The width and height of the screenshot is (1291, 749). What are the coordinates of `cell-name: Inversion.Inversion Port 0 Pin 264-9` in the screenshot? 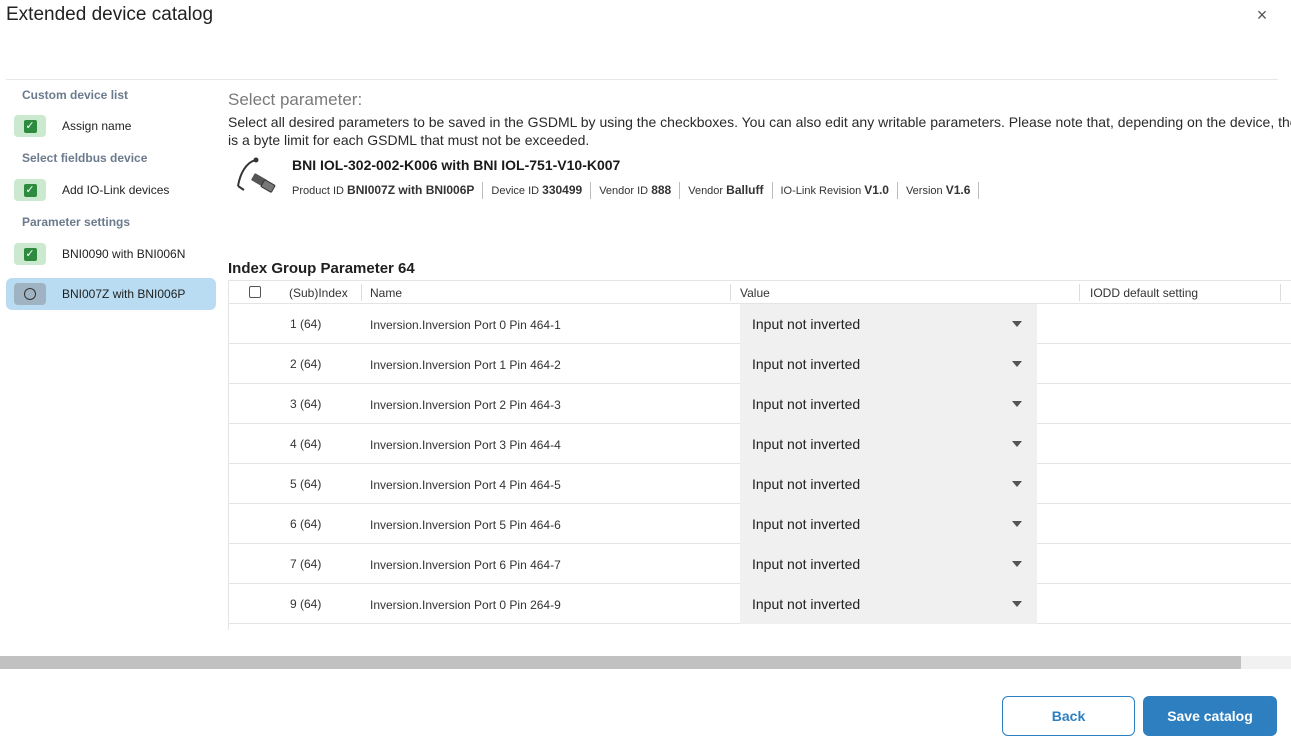 It's located at (465, 605).